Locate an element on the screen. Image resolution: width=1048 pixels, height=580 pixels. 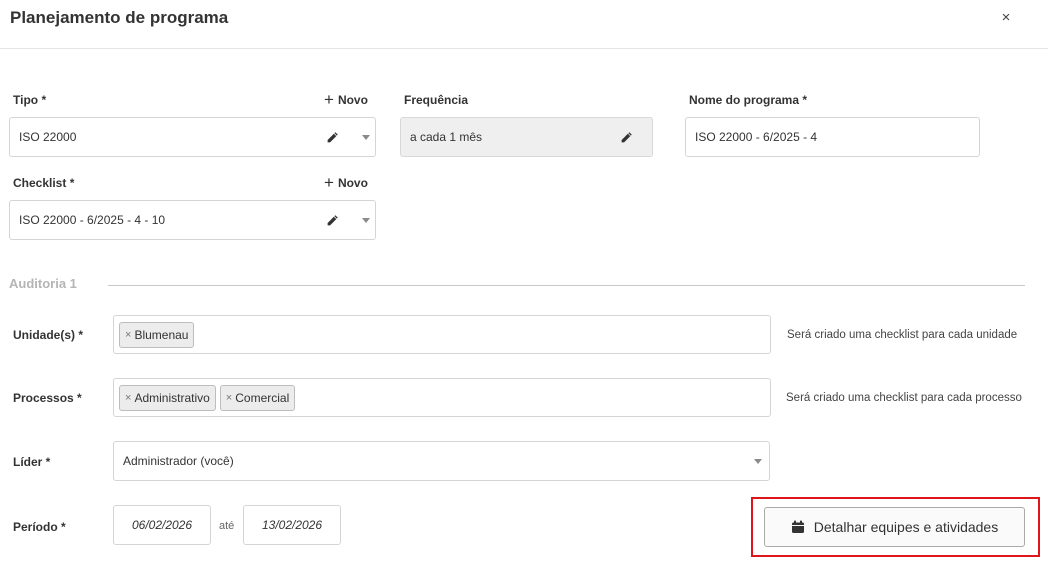
frequencia-field: a cada 1 mês is located at coordinates (526, 137).